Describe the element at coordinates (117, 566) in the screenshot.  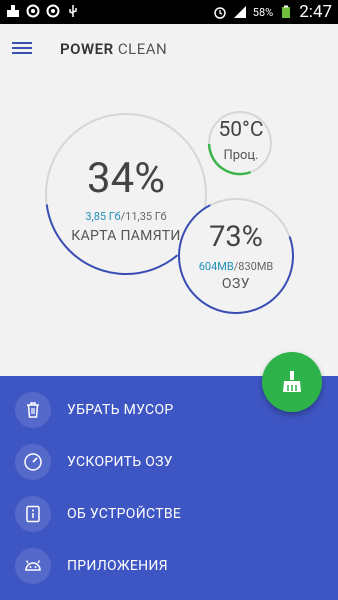
I see `menu-item-label: ПРИЛОЖЕНИЯ` at that location.